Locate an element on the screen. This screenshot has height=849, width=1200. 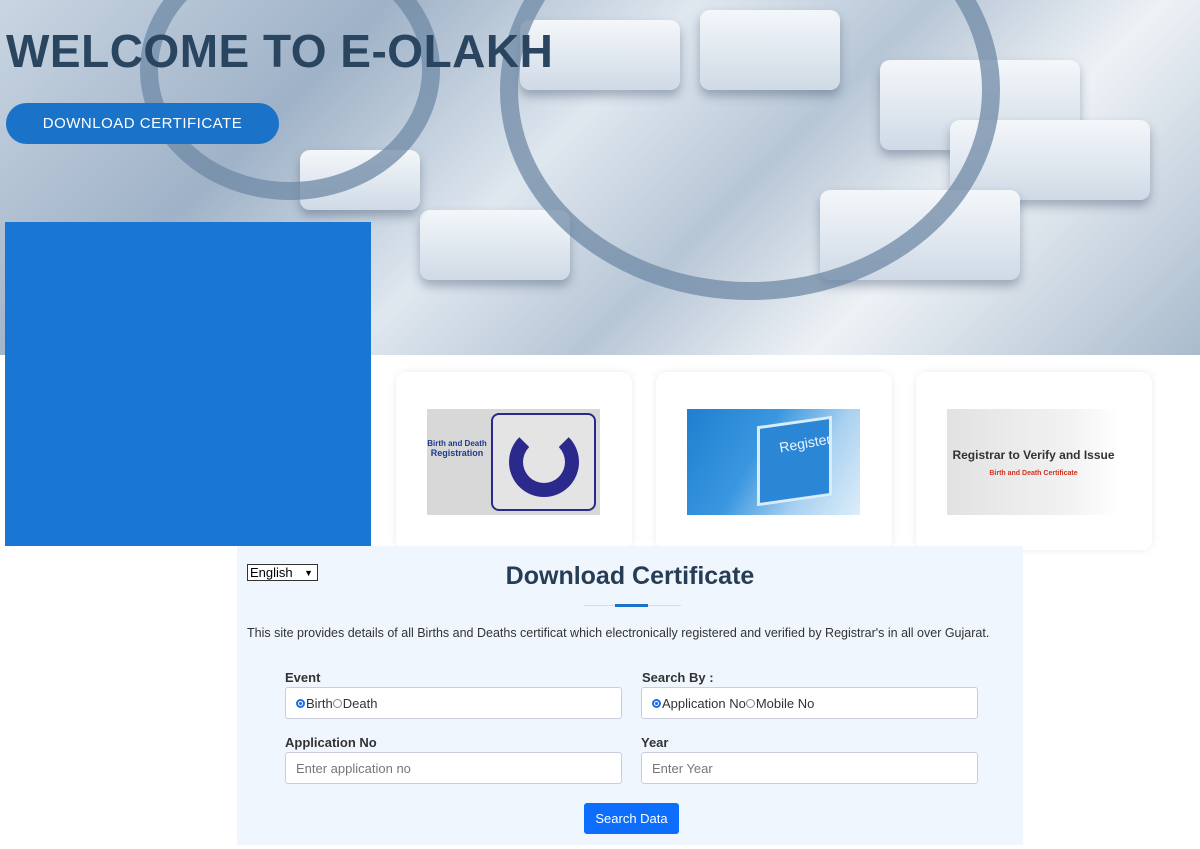
download-certificate-button: DOWNLOAD CERTIFICATE is located at coordinates (142, 123).